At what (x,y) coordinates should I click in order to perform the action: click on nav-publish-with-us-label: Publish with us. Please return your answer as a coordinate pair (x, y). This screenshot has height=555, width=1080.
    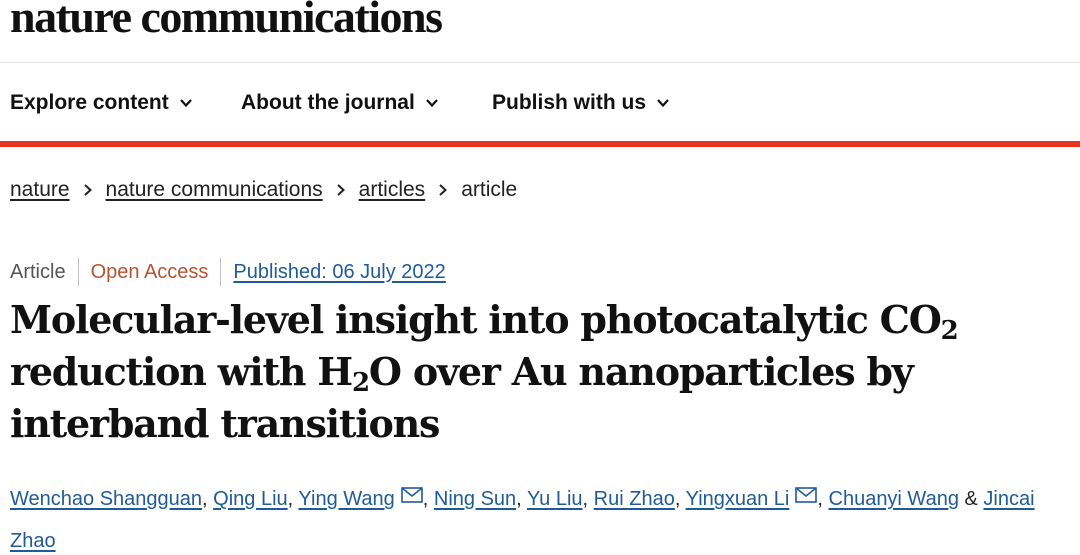
    Looking at the image, I should click on (569, 102).